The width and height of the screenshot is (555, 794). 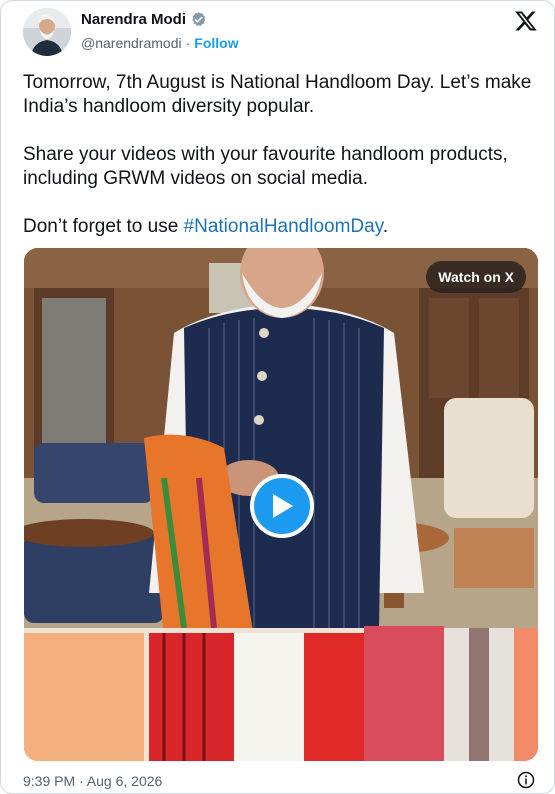 I want to click on avatar, so click(x=47, y=32).